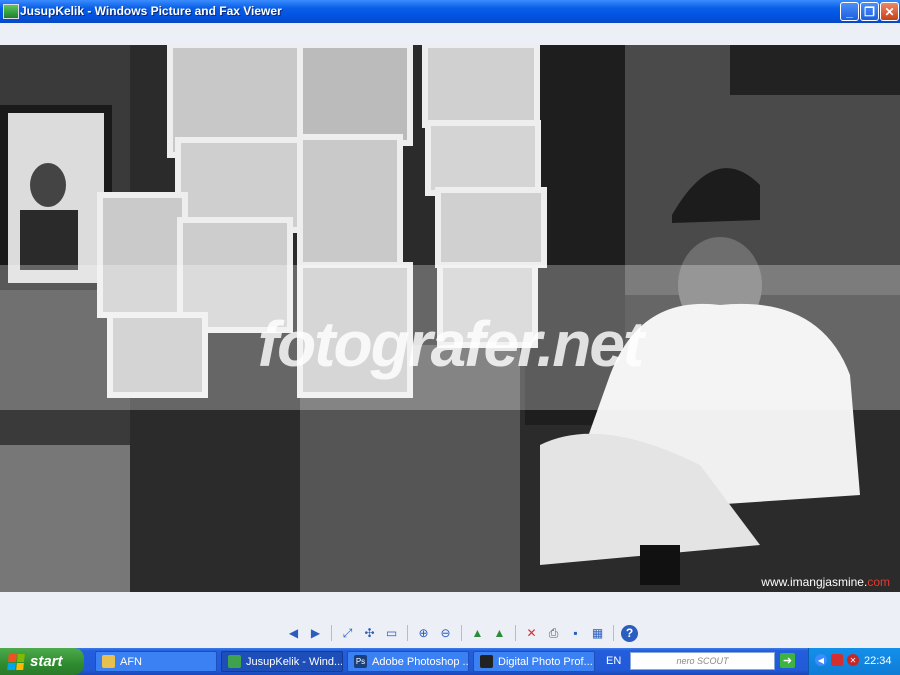 The width and height of the screenshot is (900, 675). Describe the element at coordinates (293, 633) in the screenshot. I see `previous-image-button: ◀` at that location.